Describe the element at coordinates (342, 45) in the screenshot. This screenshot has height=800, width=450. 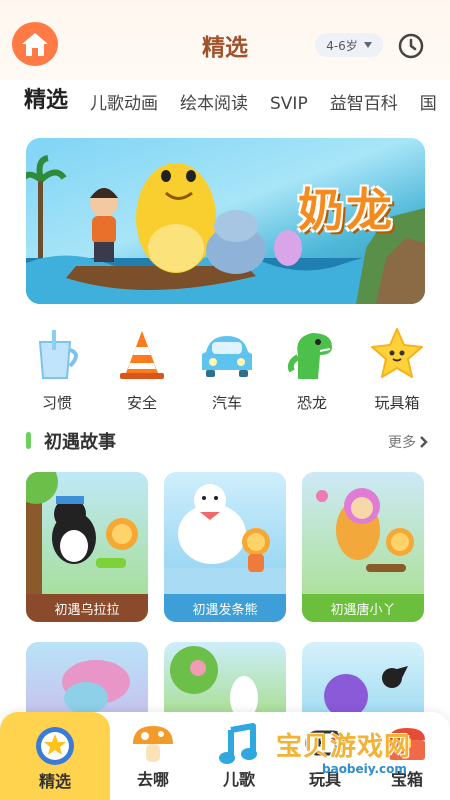
I see `age-selector-label: 4-6岁` at that location.